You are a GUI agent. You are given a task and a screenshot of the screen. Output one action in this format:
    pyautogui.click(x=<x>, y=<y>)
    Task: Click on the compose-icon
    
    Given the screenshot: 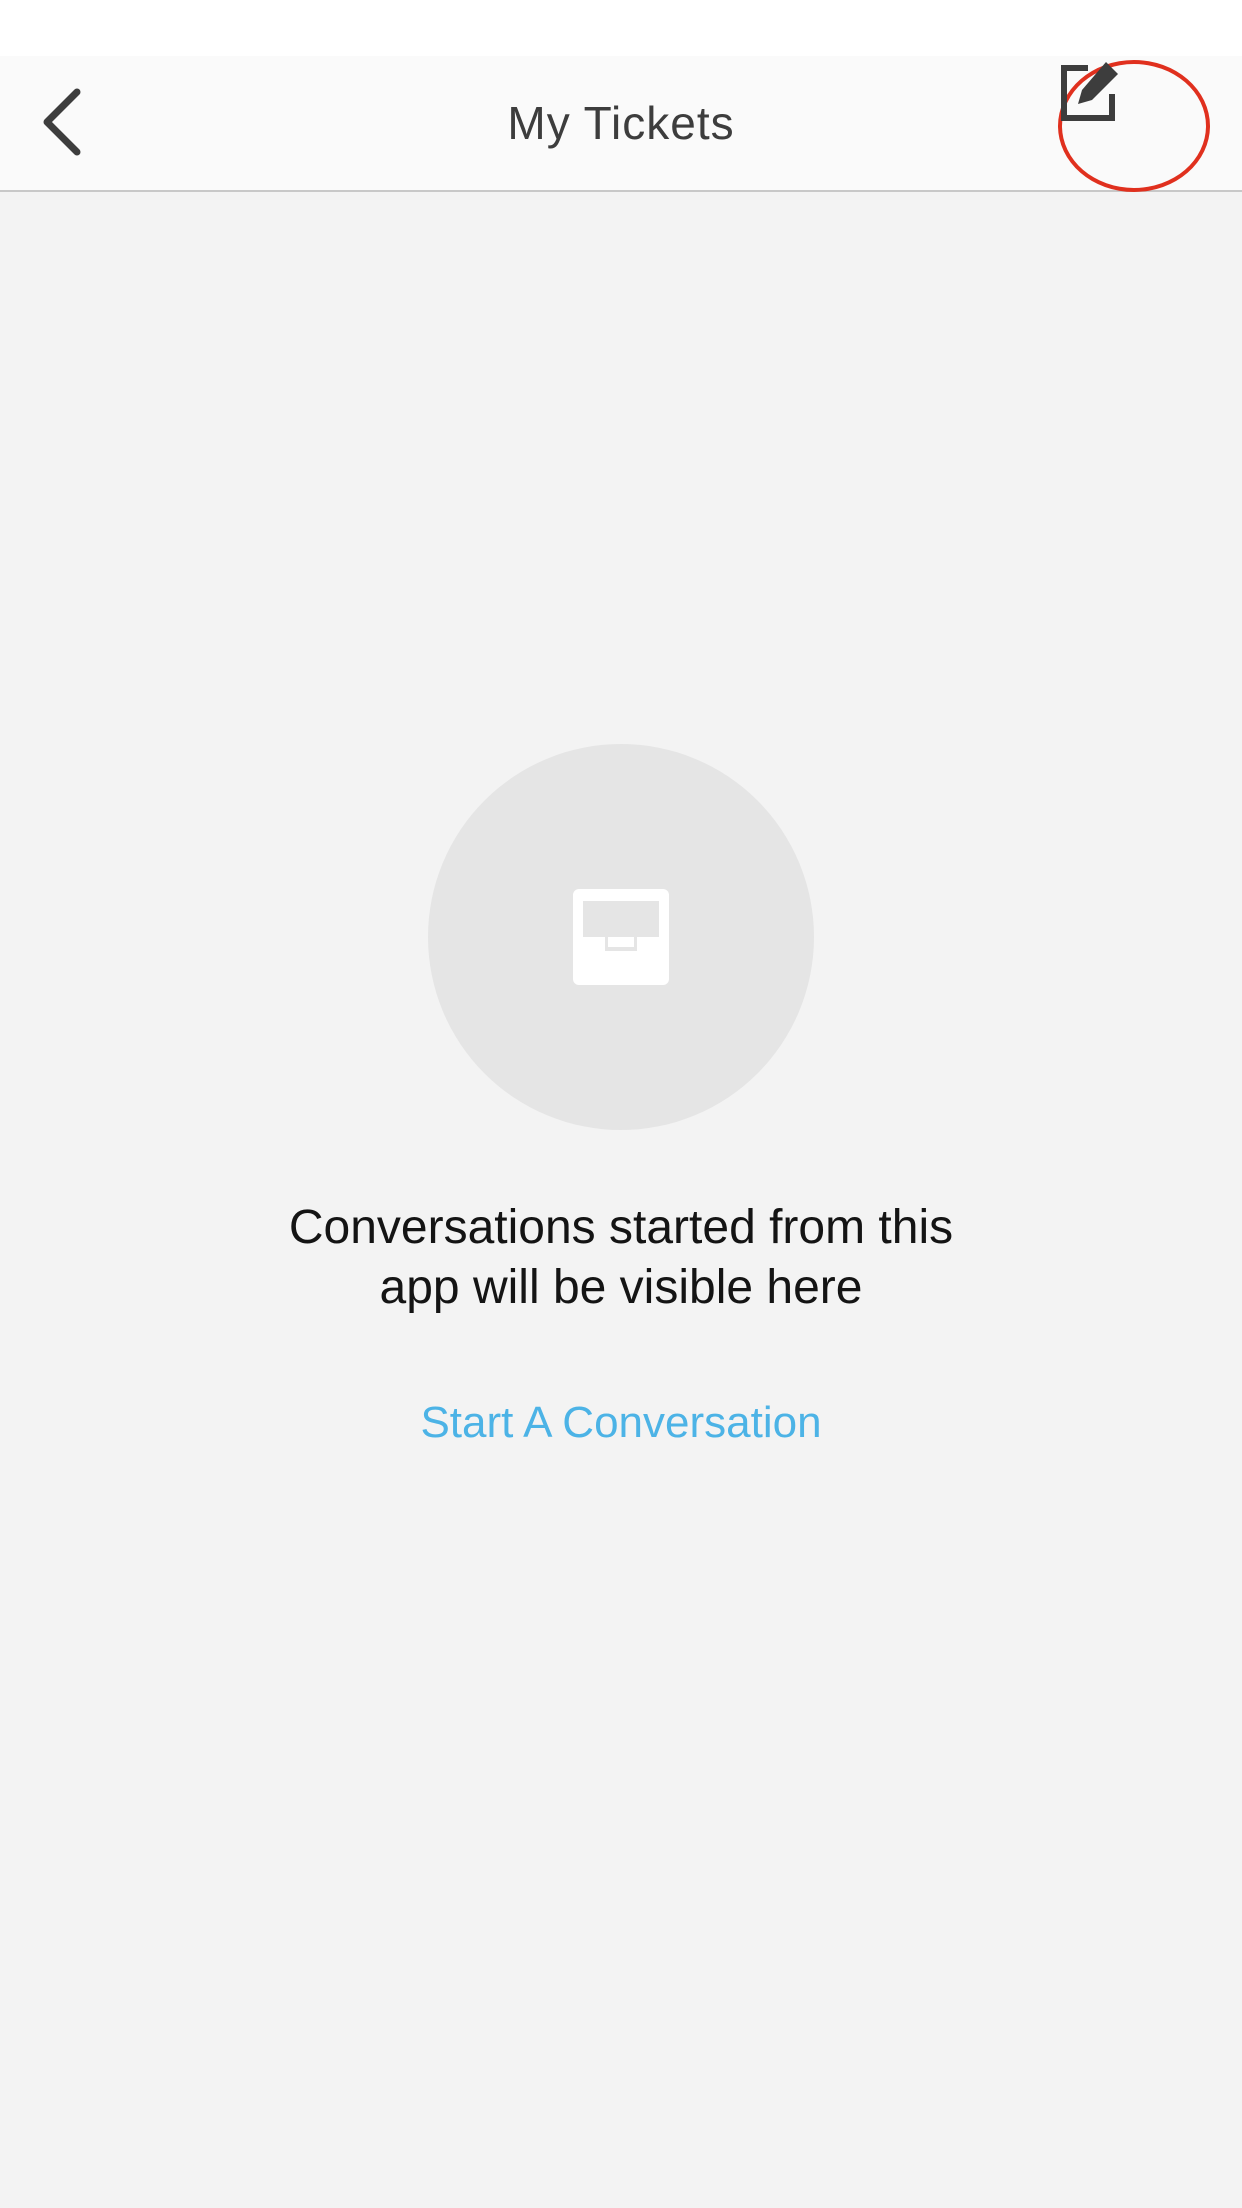 What is the action you would take?
    pyautogui.click(x=1089, y=91)
    